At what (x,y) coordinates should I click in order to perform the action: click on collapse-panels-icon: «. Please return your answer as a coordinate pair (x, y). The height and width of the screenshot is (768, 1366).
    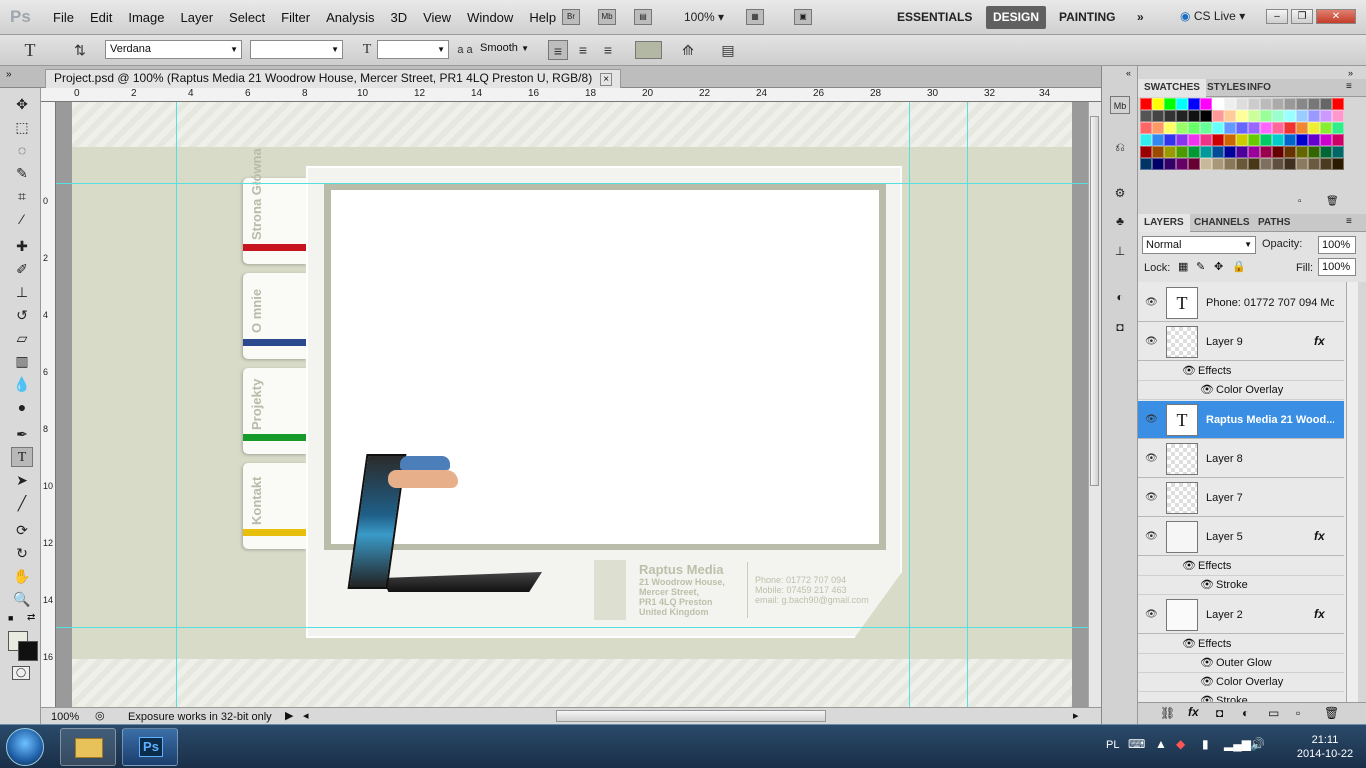
    Looking at the image, I should click on (1128, 73).